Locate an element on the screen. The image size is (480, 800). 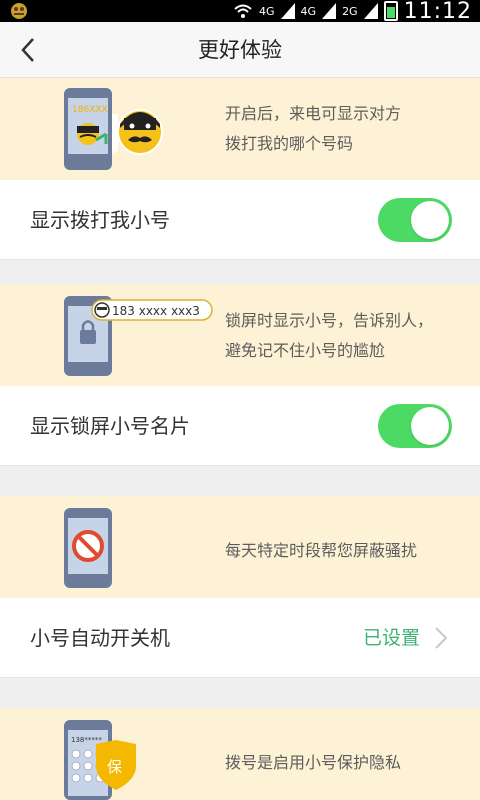
page-title: 更好体验 is located at coordinates (240, 50).